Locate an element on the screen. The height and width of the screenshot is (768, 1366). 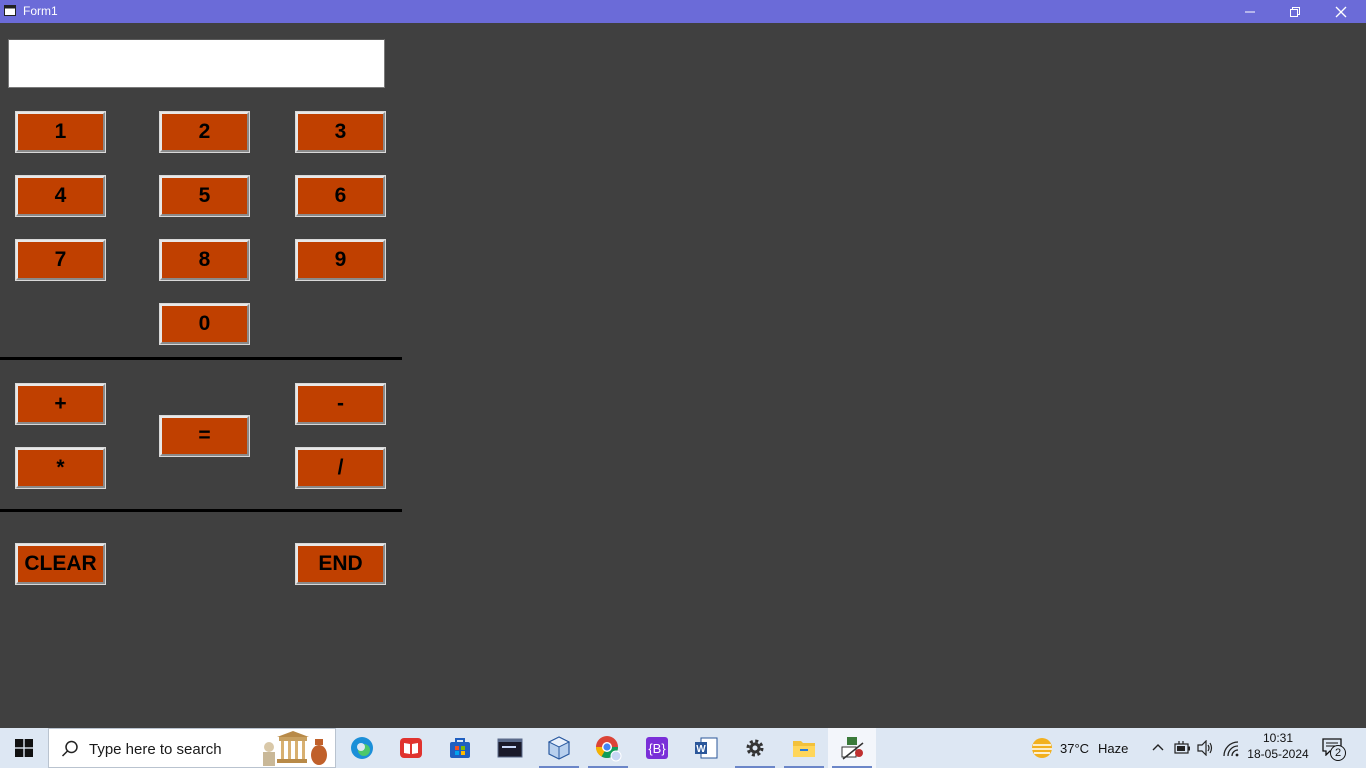
equals-button: = is located at coordinates (204, 436).